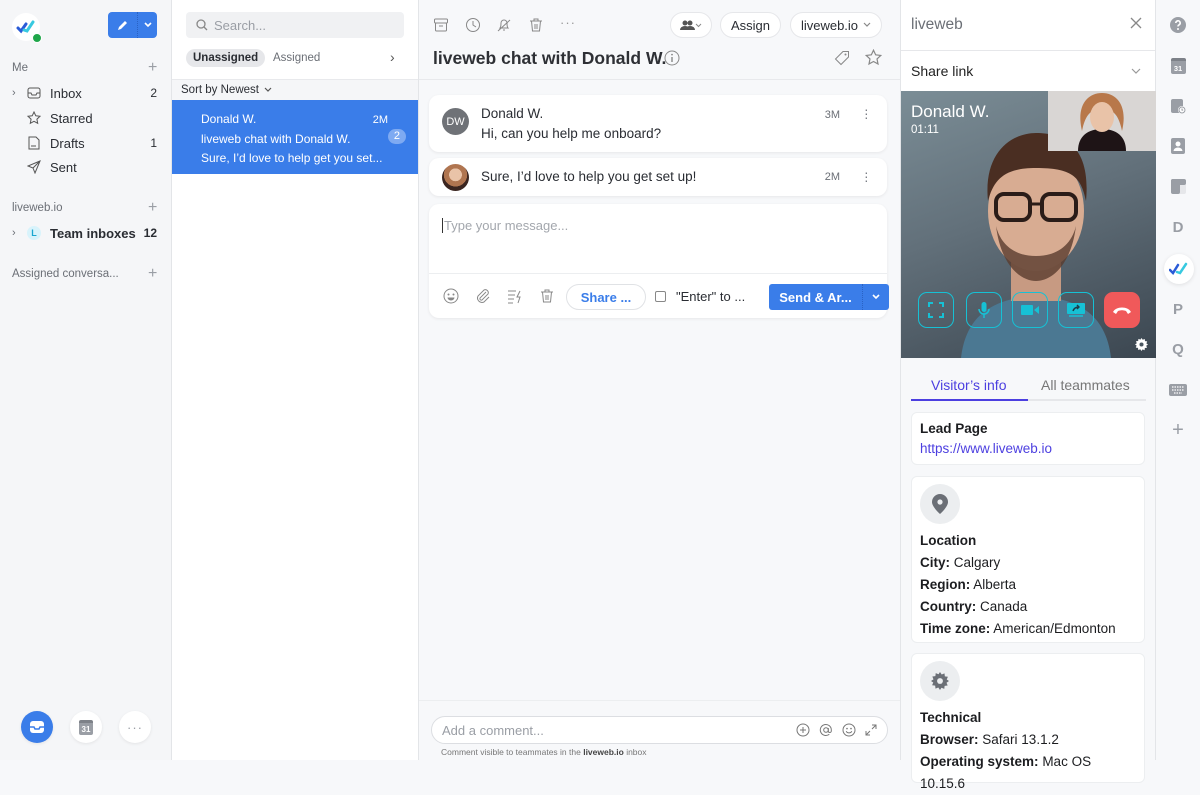 The image size is (1200, 795). Describe the element at coordinates (276, 138) in the screenshot. I see `conversation-subject: liveweb chat with Donald W.` at that location.